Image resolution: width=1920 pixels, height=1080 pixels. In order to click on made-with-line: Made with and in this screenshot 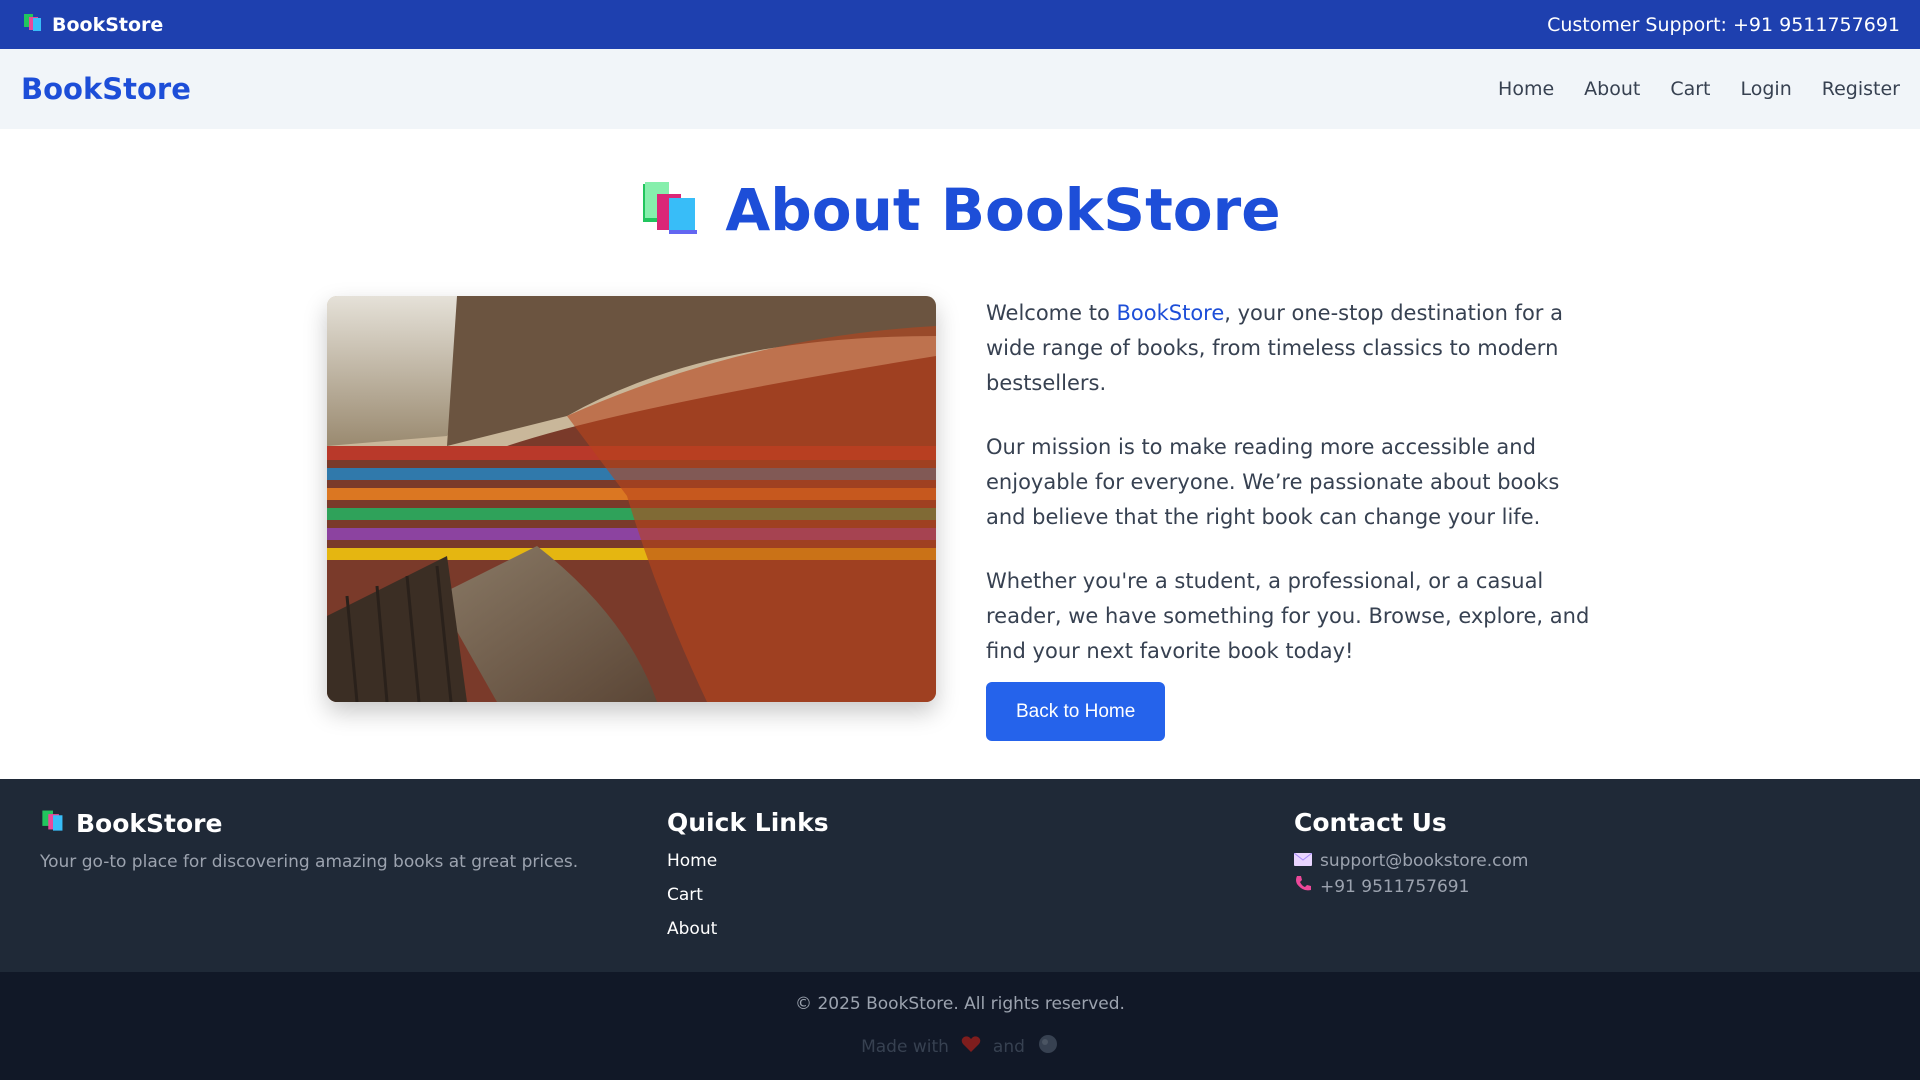, I will do `click(960, 1046)`.